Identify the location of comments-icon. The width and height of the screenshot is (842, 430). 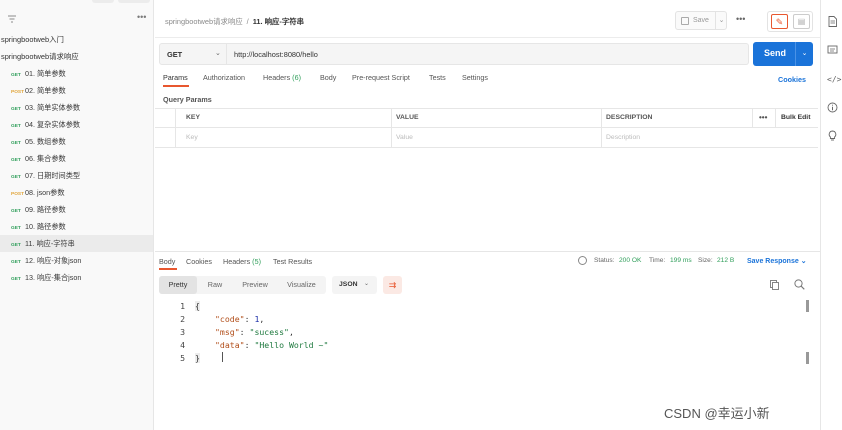
(832, 50).